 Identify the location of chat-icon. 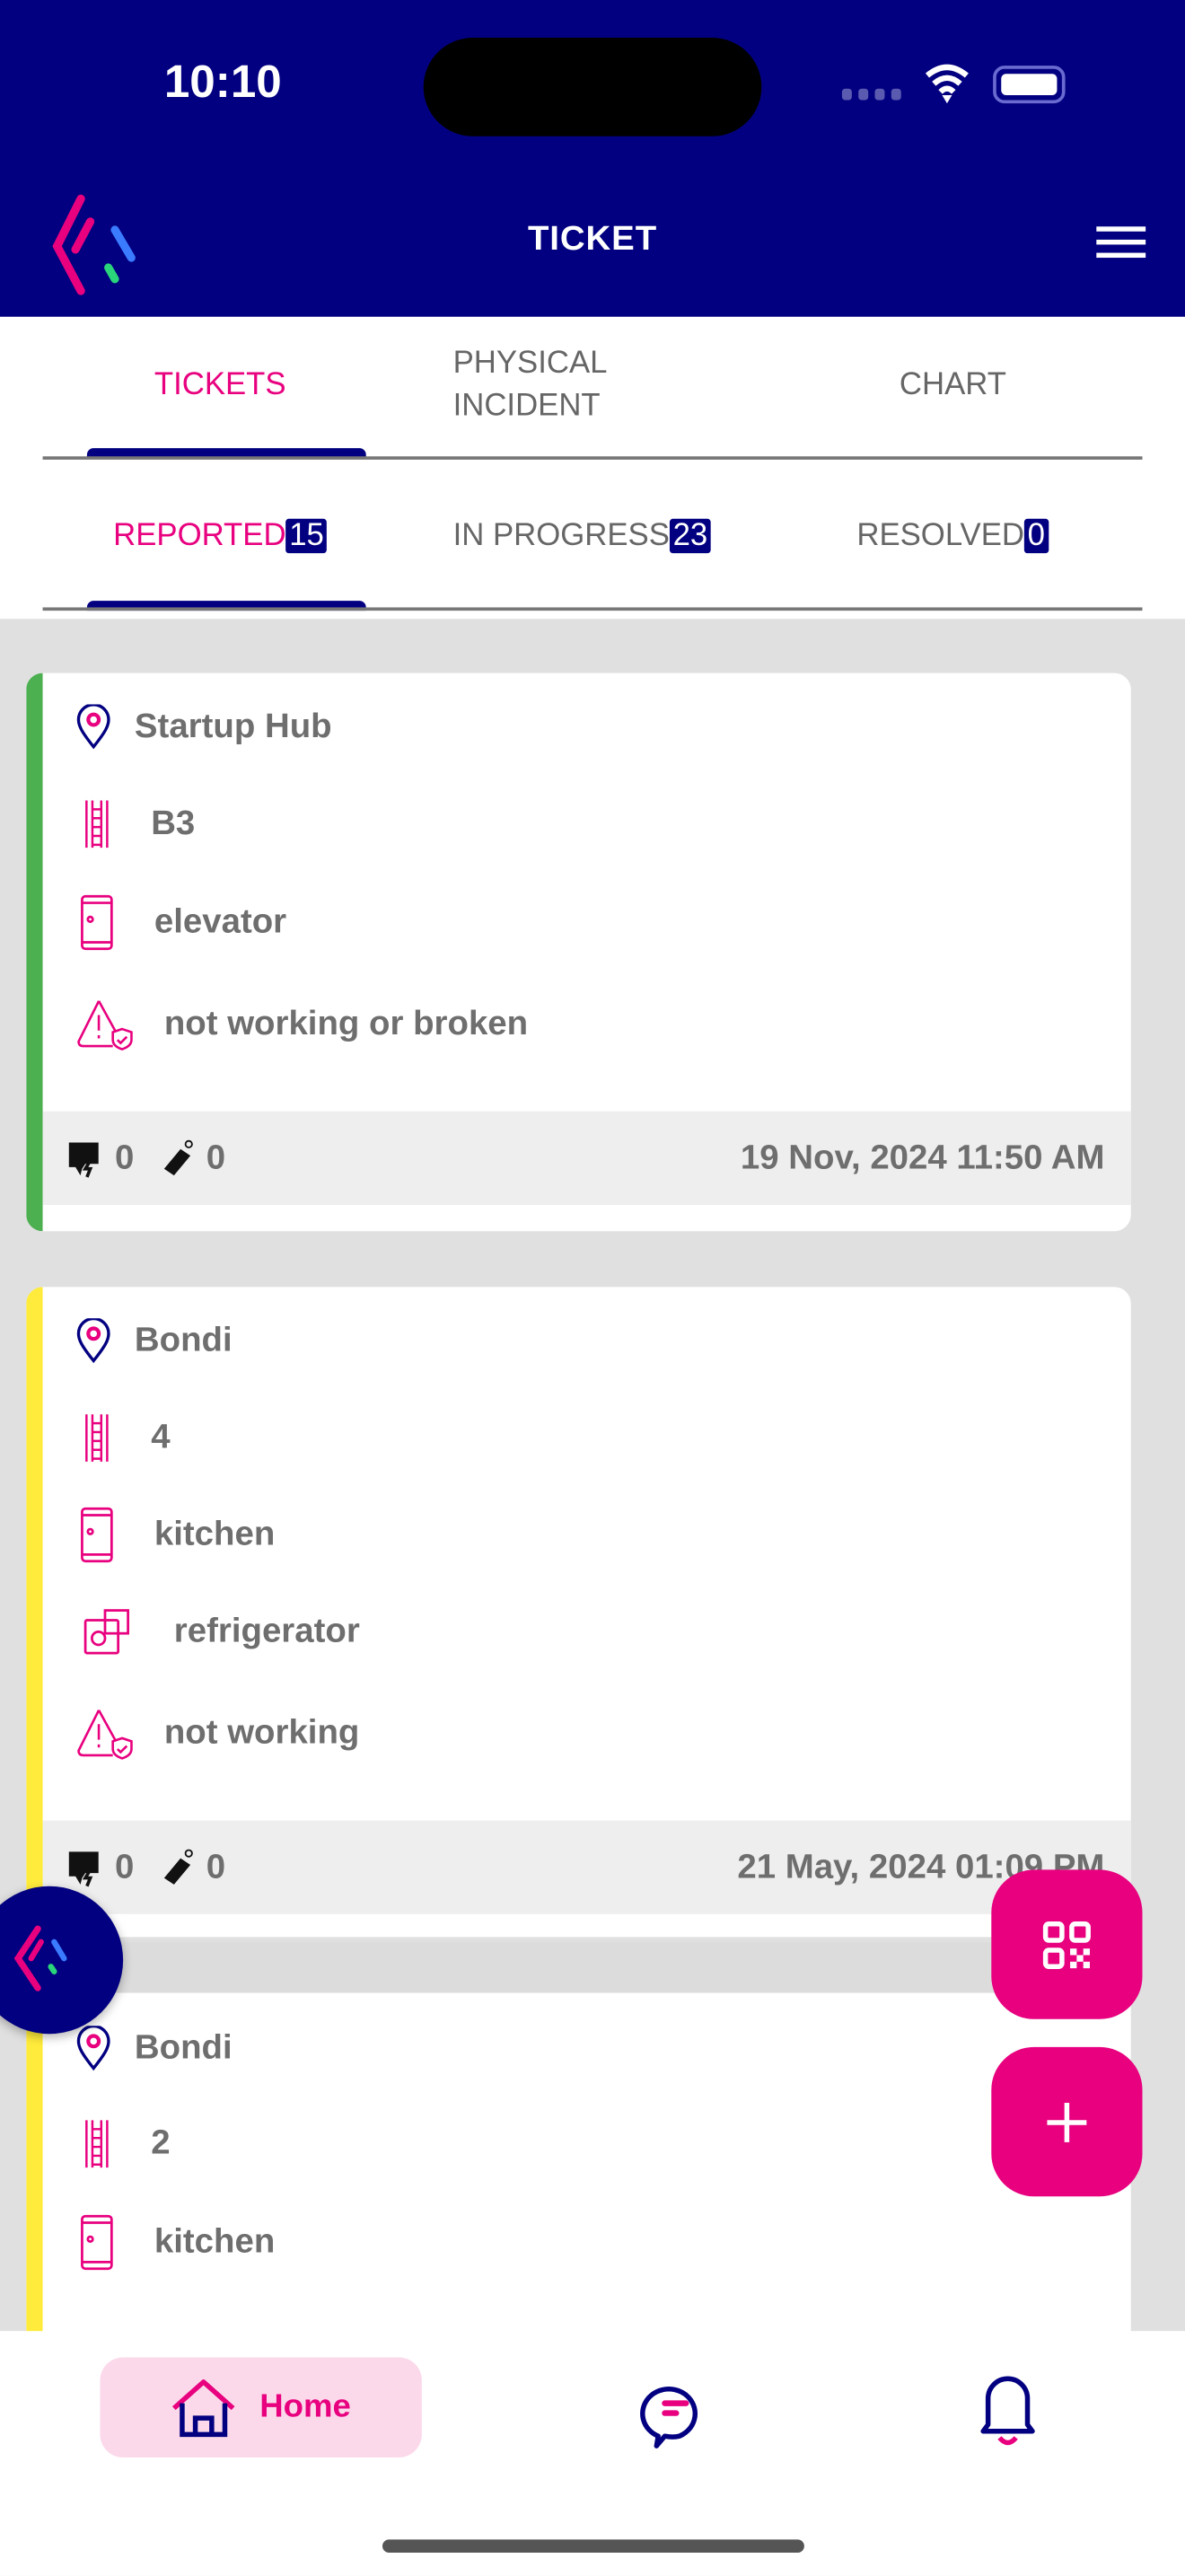
(676, 2413).